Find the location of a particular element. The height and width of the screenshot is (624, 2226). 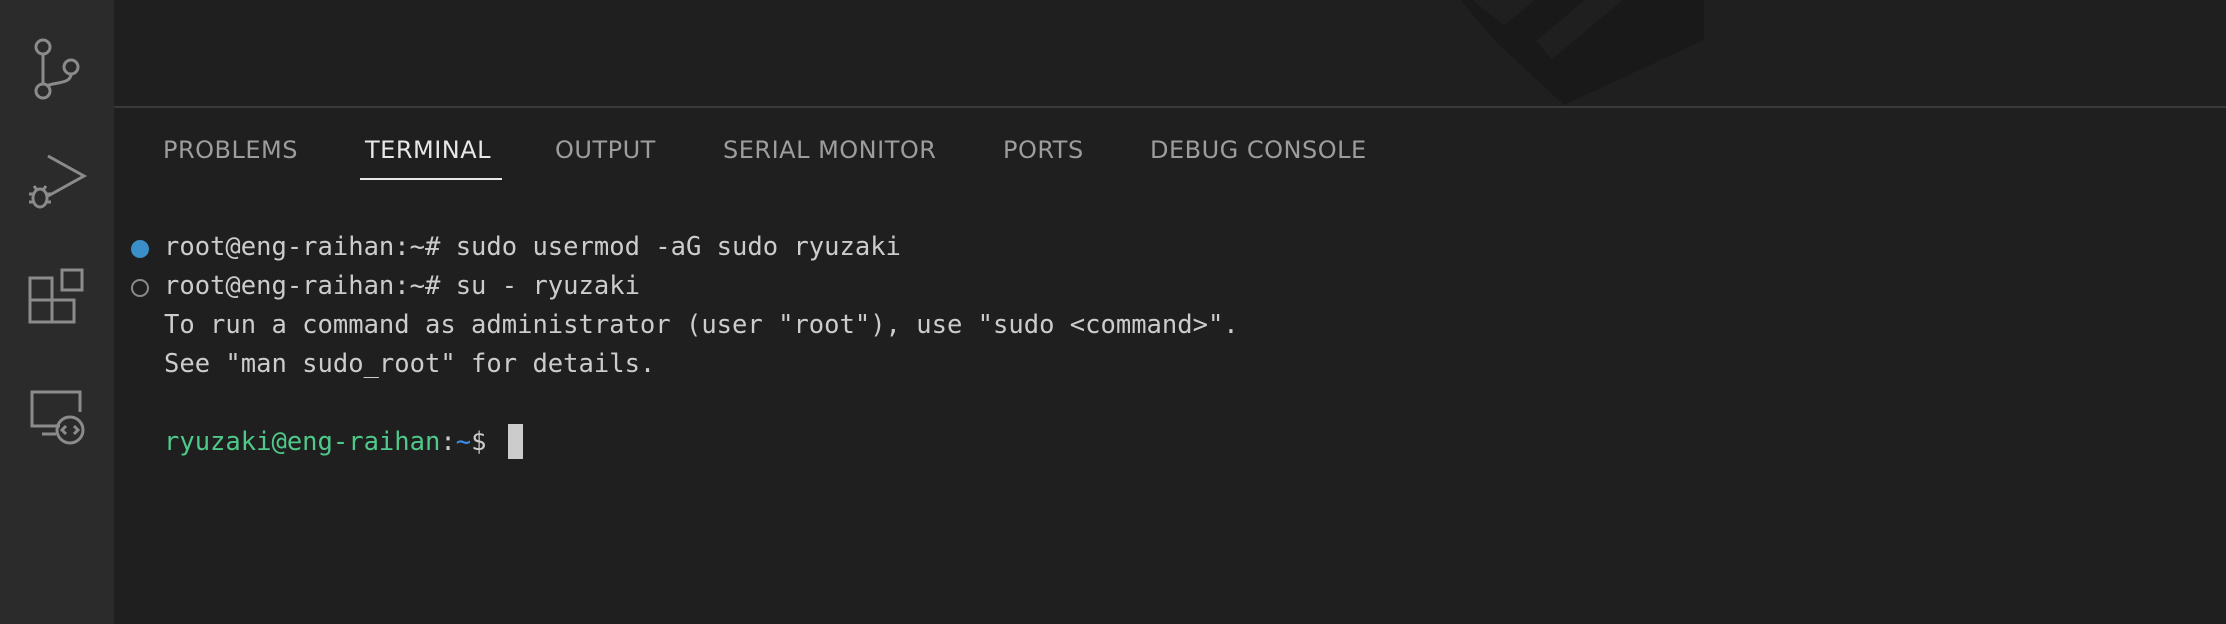

tab-terminal: TERMINAL is located at coordinates (428, 150).